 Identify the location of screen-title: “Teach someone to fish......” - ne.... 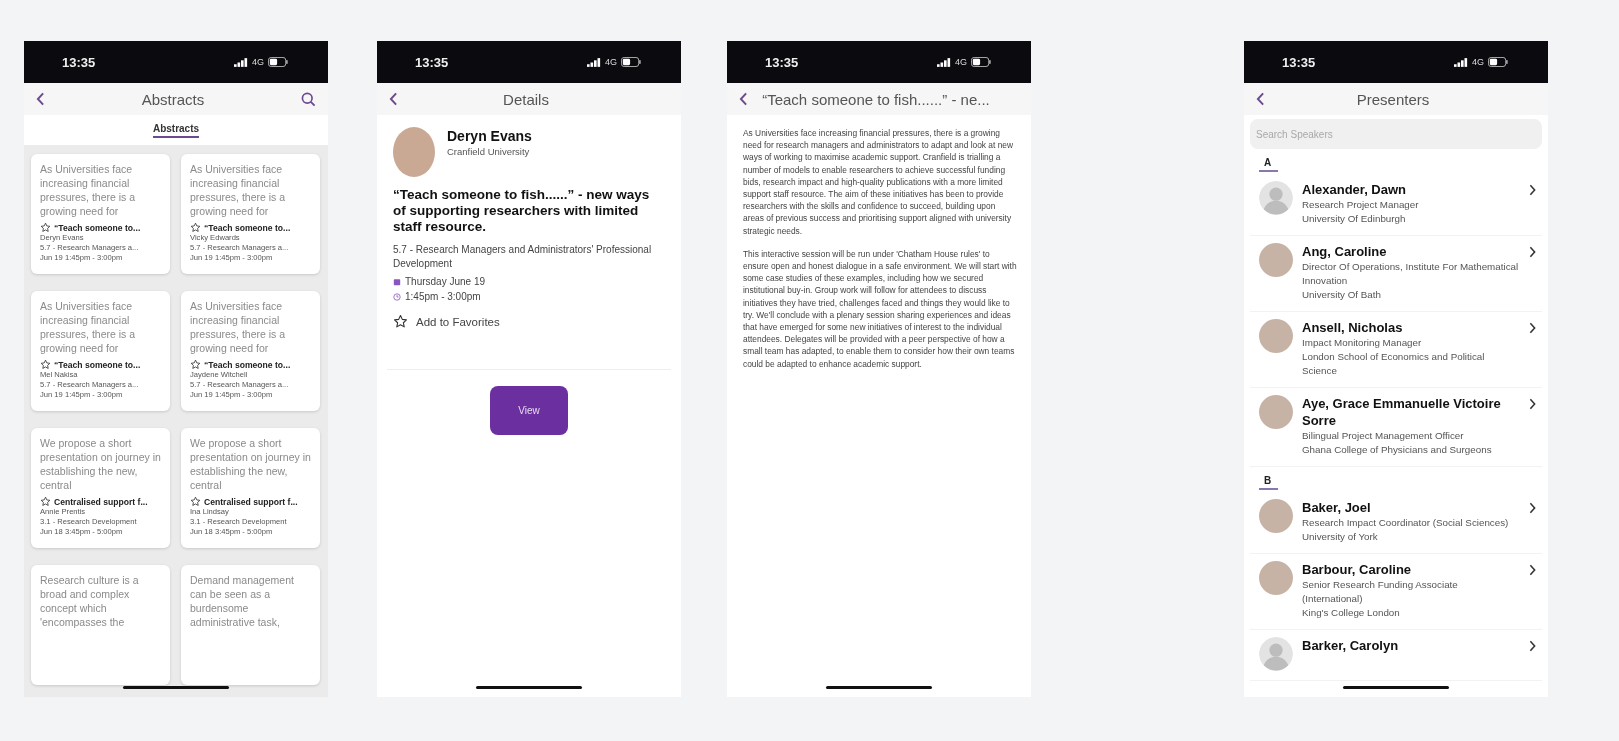
(876, 99).